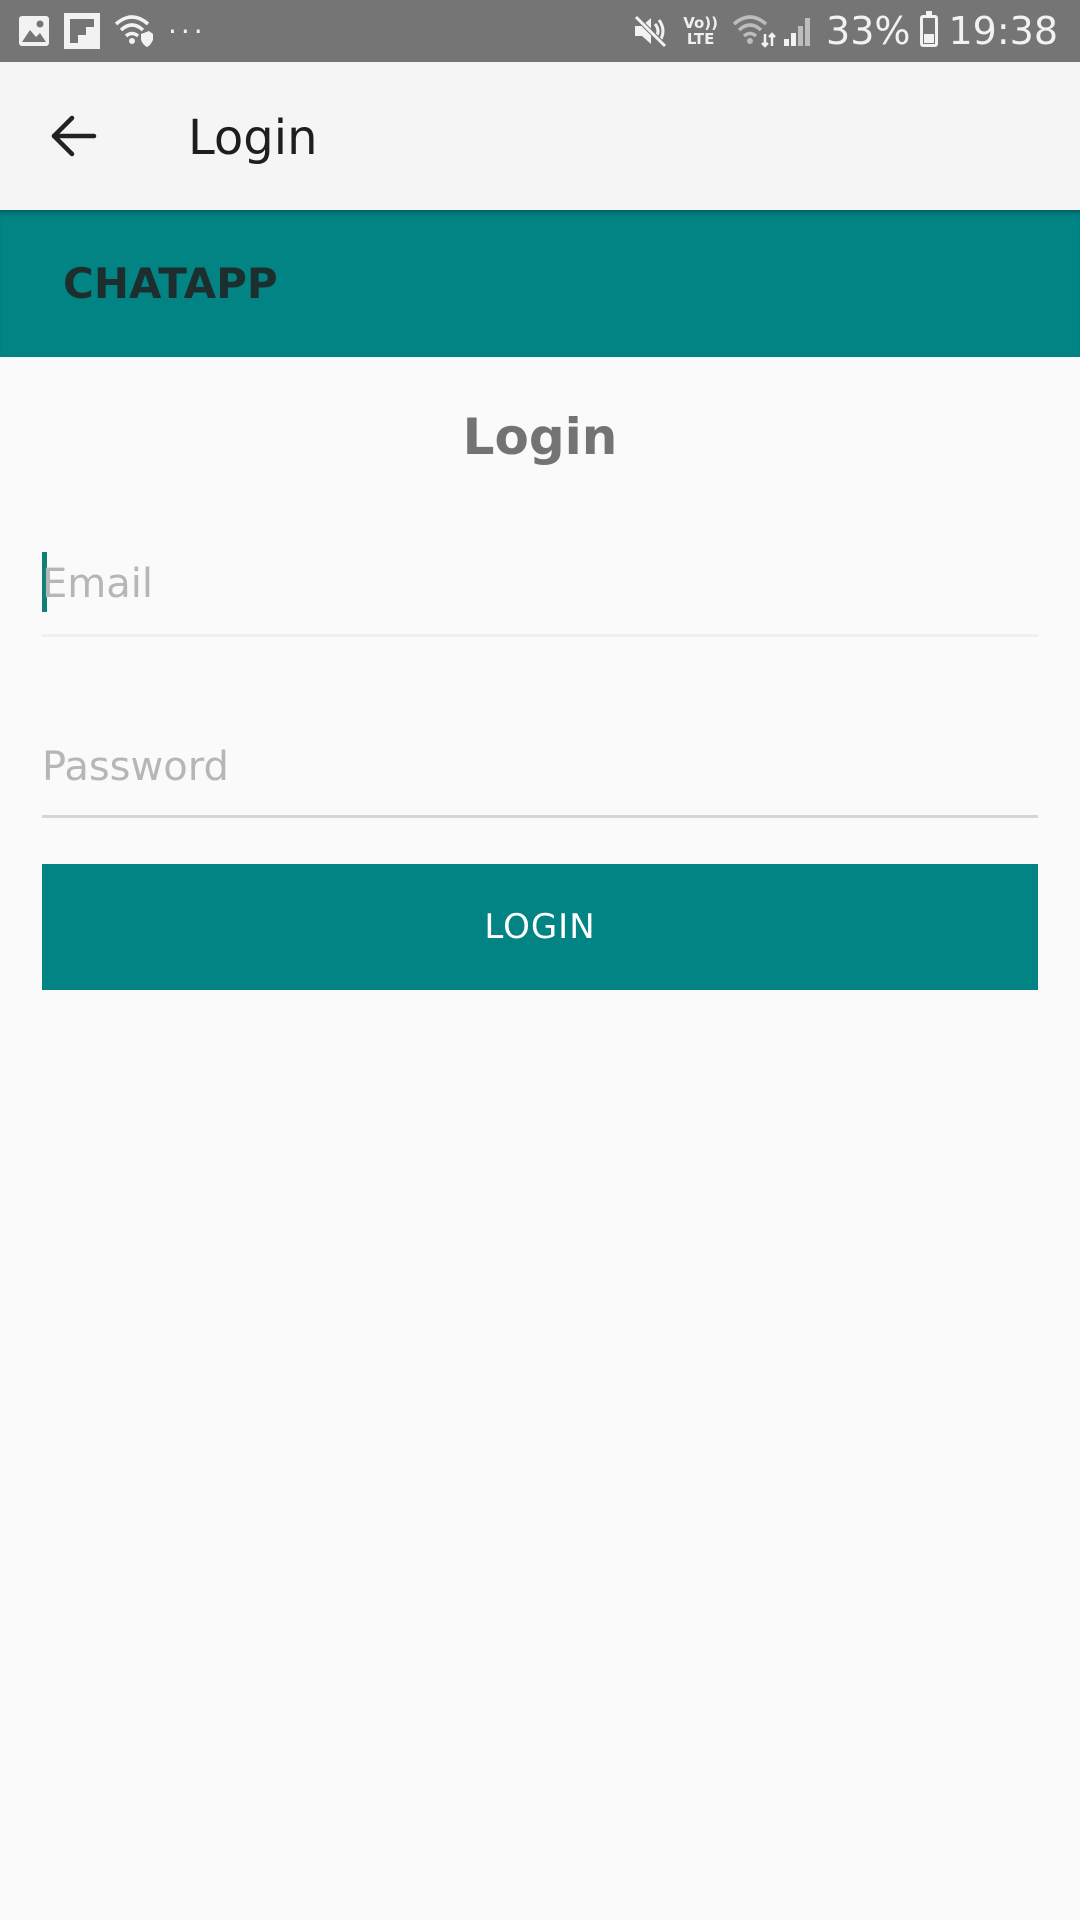  Describe the element at coordinates (133, 31) in the screenshot. I see `wifi-secure-icon` at that location.